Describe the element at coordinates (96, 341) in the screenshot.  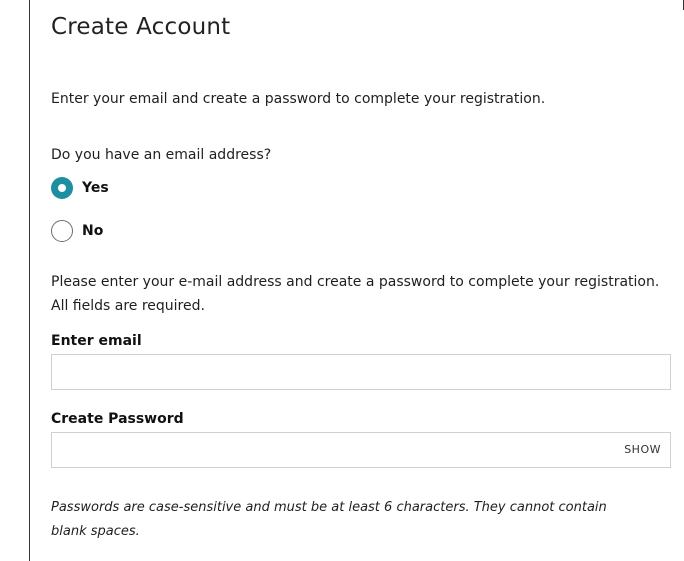
I see `email-label: Enter email` at that location.